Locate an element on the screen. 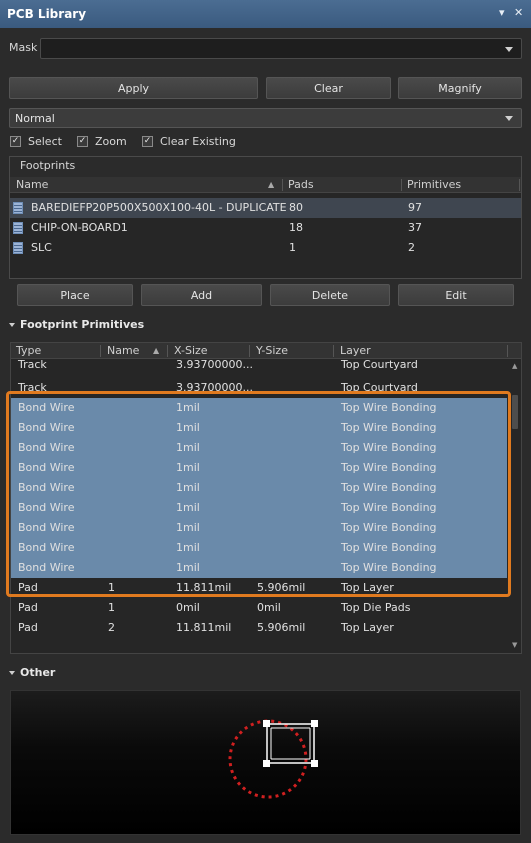 This screenshot has height=843, width=531. table-row: CHIP-ON-BOARD1 18 37 is located at coordinates (265, 228).